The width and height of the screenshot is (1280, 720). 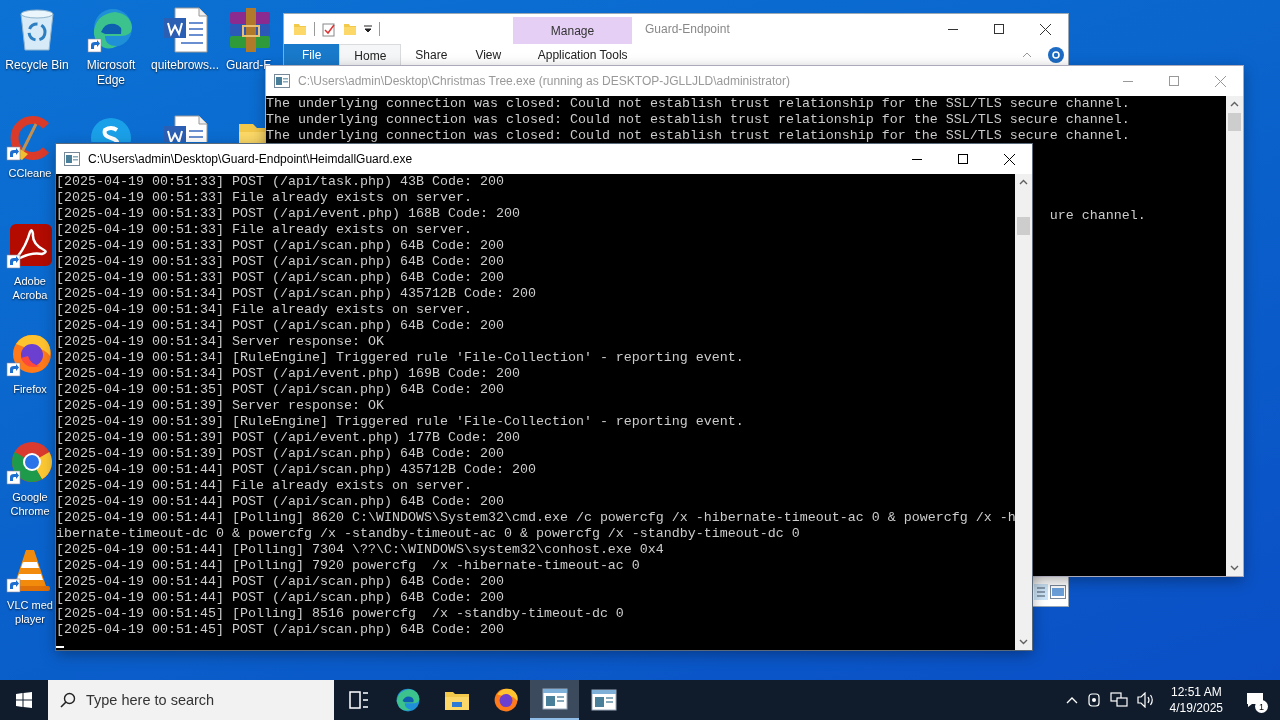 I want to click on taskbar-app, so click(x=554, y=700).